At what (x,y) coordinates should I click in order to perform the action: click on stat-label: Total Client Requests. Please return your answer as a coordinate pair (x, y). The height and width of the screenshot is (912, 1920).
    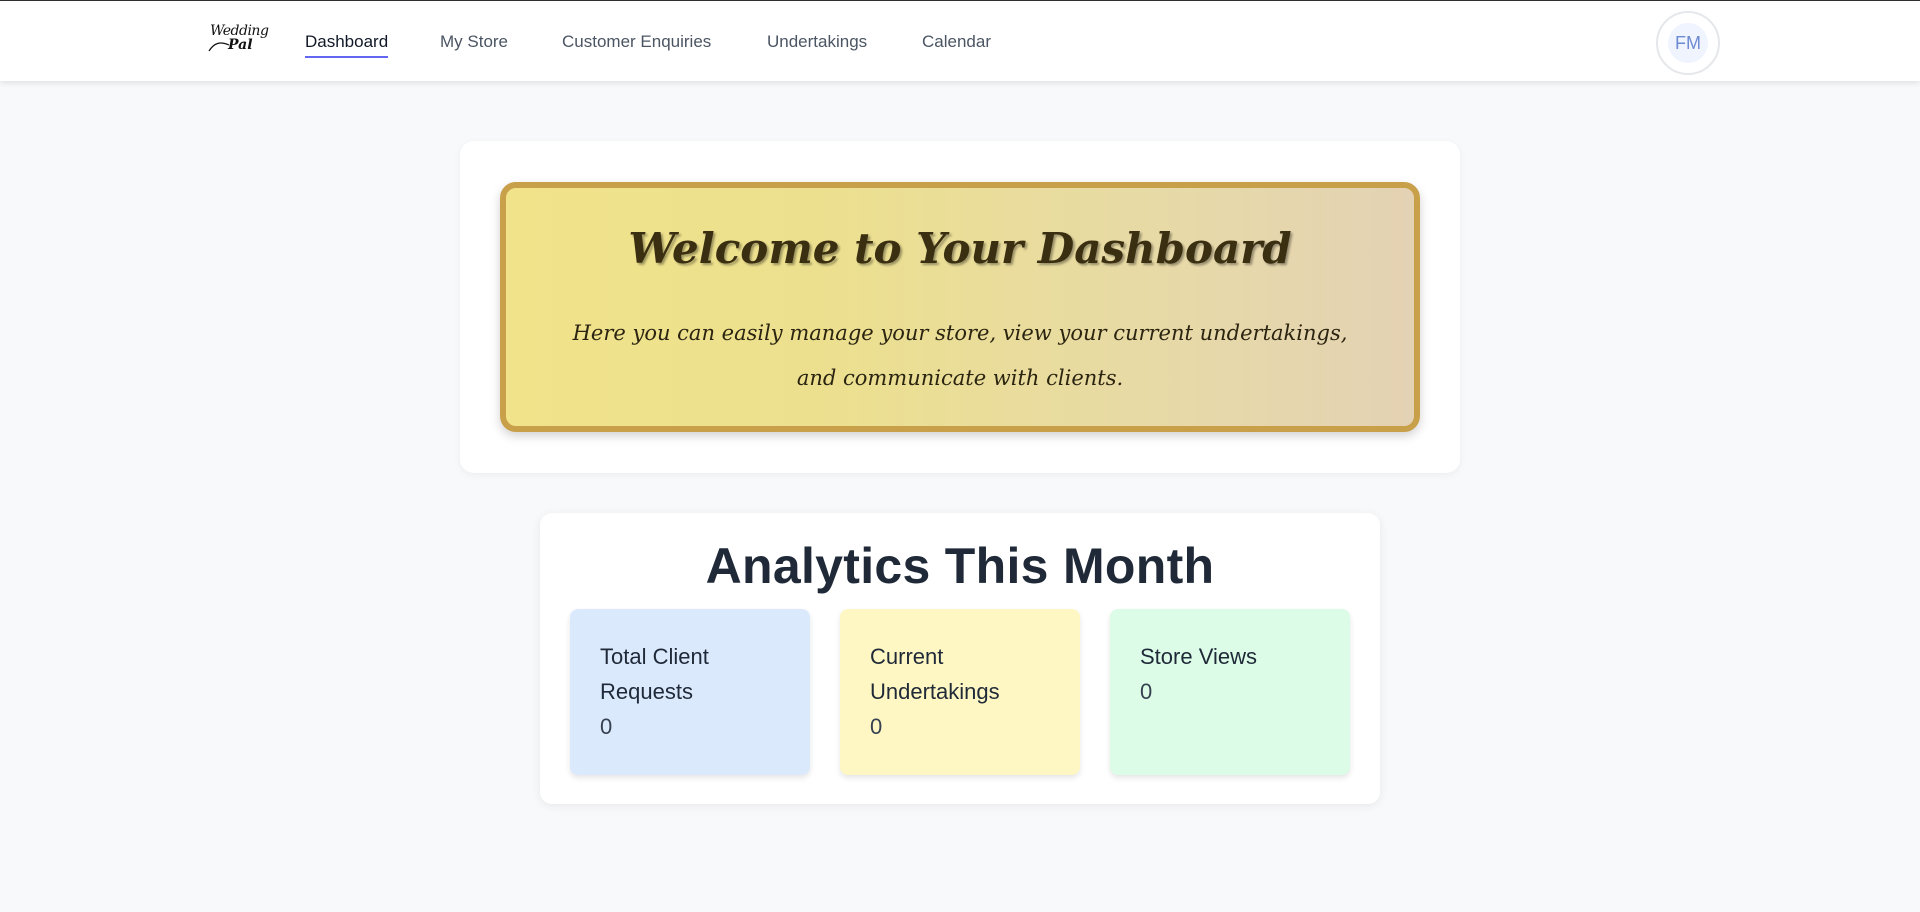
    Looking at the image, I should click on (654, 674).